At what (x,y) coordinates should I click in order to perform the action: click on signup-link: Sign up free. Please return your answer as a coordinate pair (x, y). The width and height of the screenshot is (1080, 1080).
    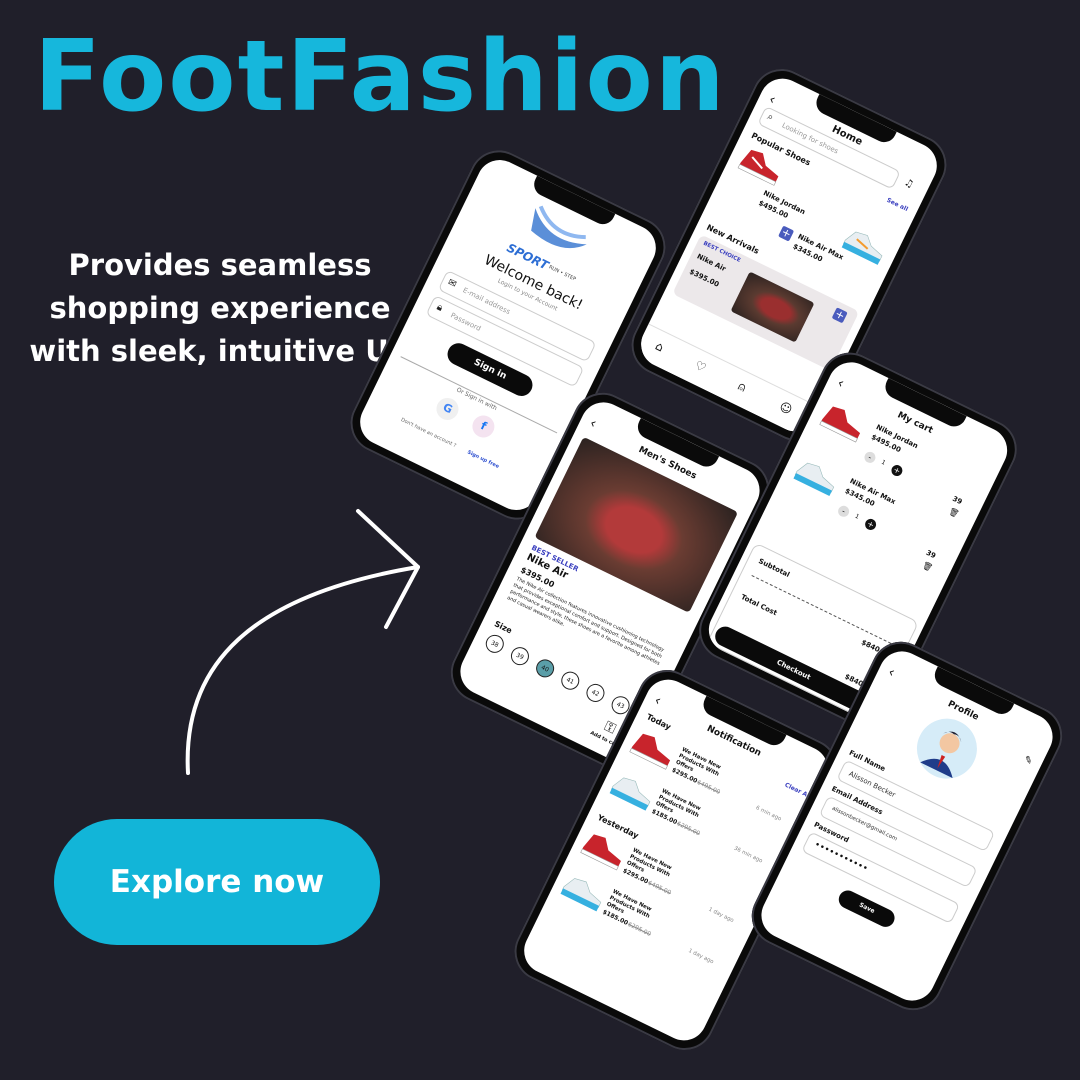
    Looking at the image, I should click on (483, 459).